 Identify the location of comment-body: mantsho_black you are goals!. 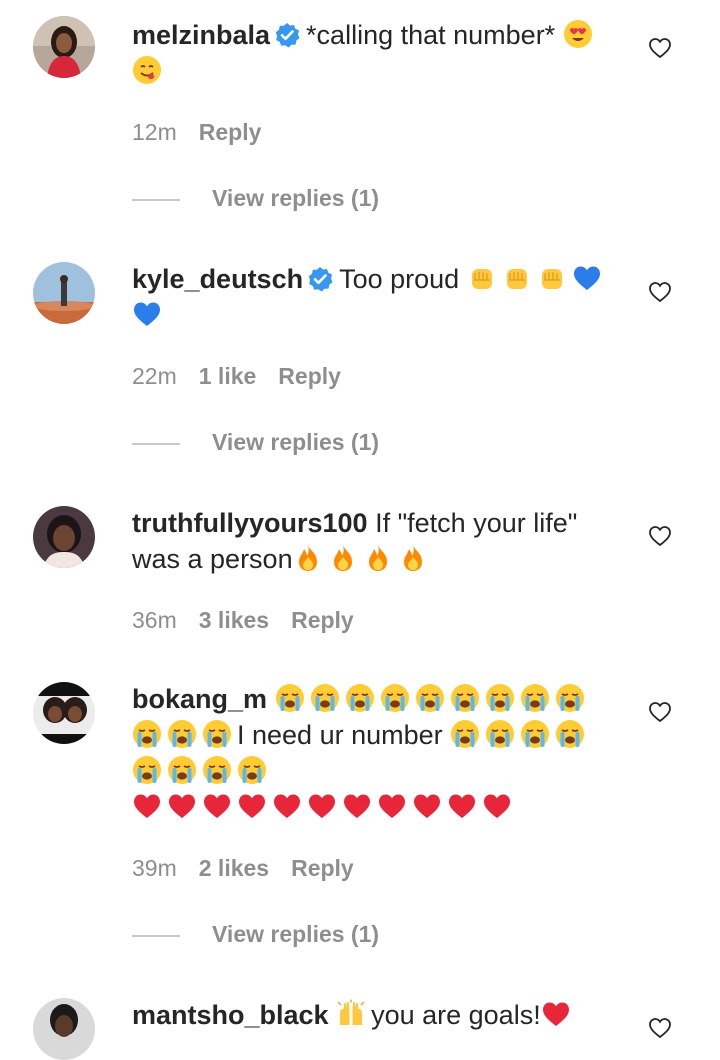
(382, 1015).